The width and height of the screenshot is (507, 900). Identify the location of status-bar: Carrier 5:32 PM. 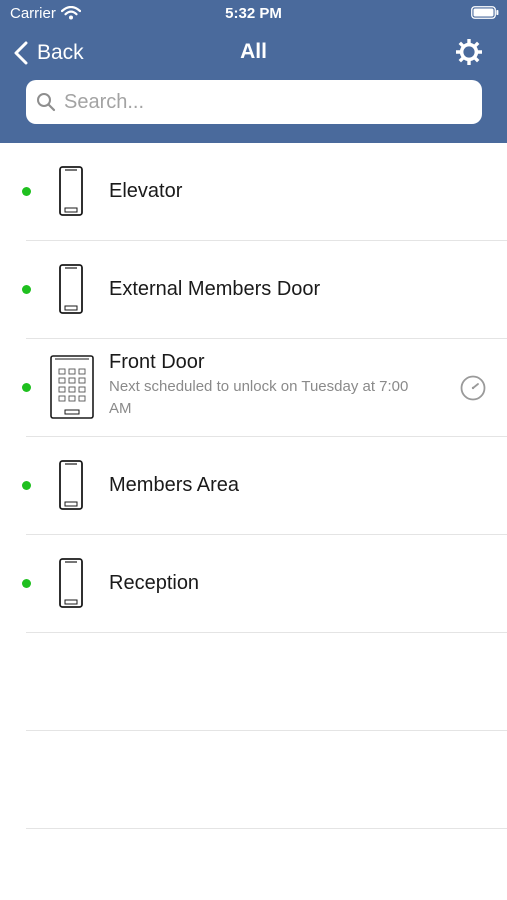
(253, 14).